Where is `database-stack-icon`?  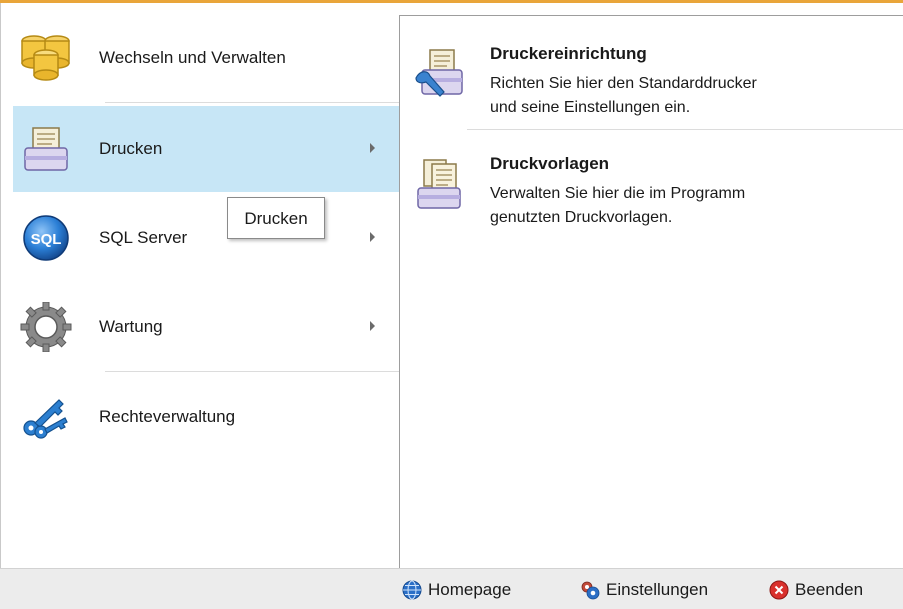 database-stack-icon is located at coordinates (45, 58).